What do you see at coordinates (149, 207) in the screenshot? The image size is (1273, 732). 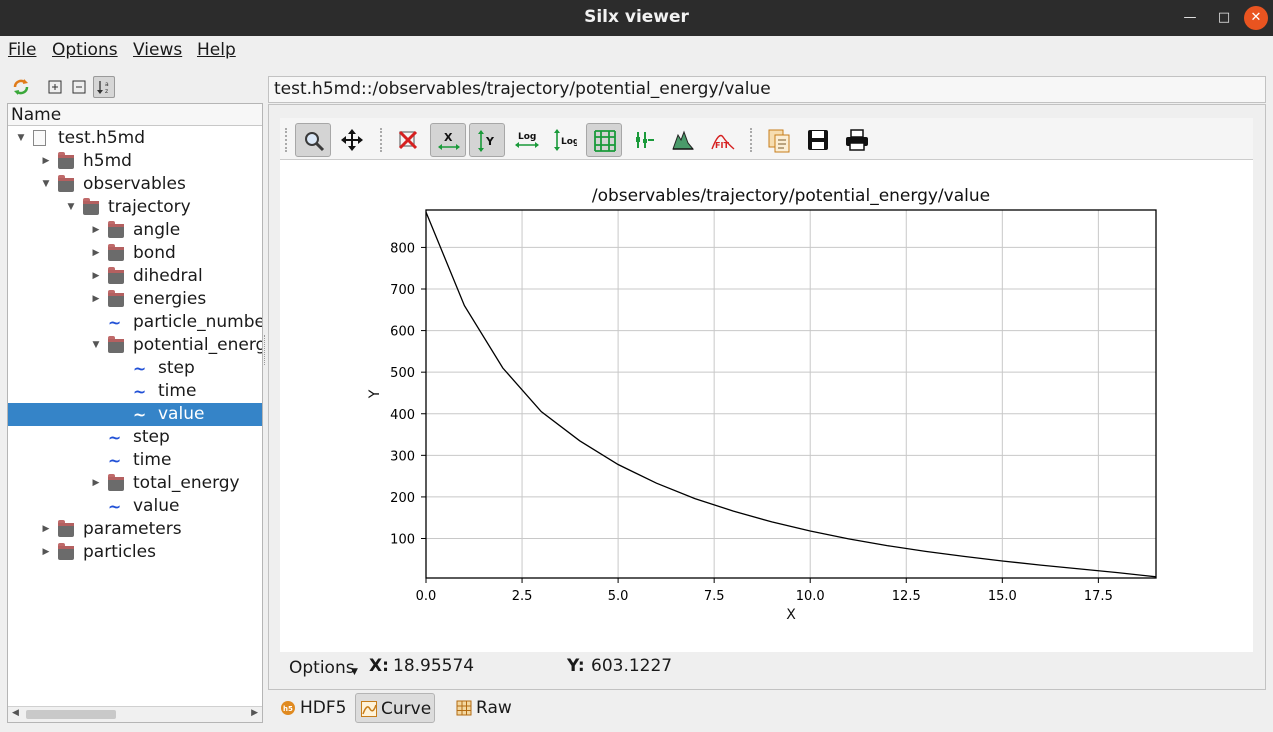 I see `tree-item-label: trajectory` at bounding box center [149, 207].